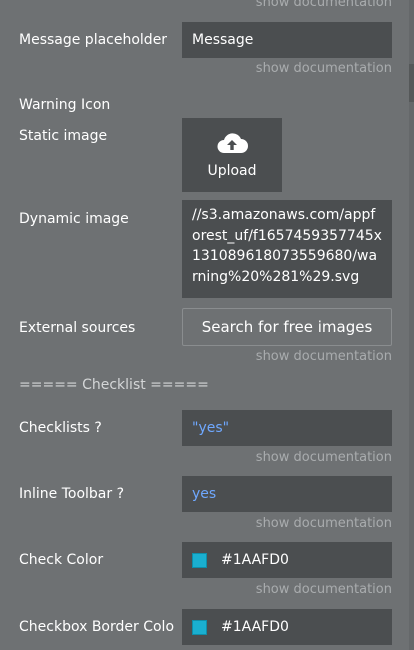  I want to click on message-placeholder-value: Message, so click(223, 40).